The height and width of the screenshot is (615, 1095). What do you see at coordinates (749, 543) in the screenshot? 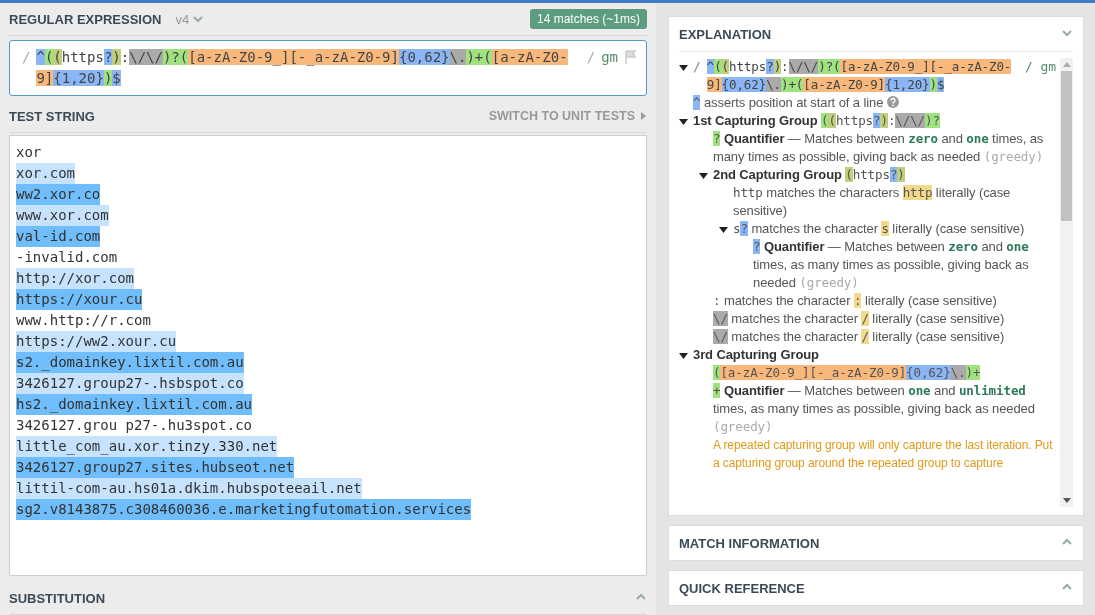
I see `section-title: MATCH INFORMATION` at bounding box center [749, 543].